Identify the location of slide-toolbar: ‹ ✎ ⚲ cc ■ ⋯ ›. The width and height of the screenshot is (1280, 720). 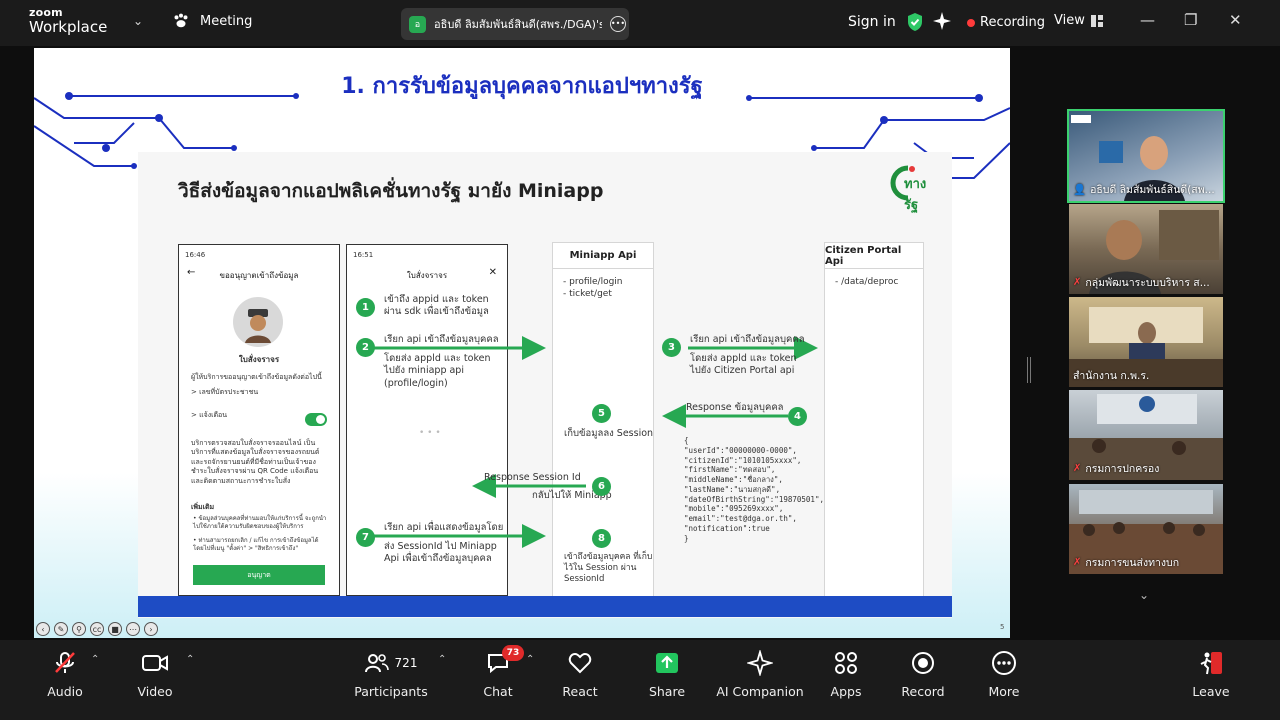
(97, 629).